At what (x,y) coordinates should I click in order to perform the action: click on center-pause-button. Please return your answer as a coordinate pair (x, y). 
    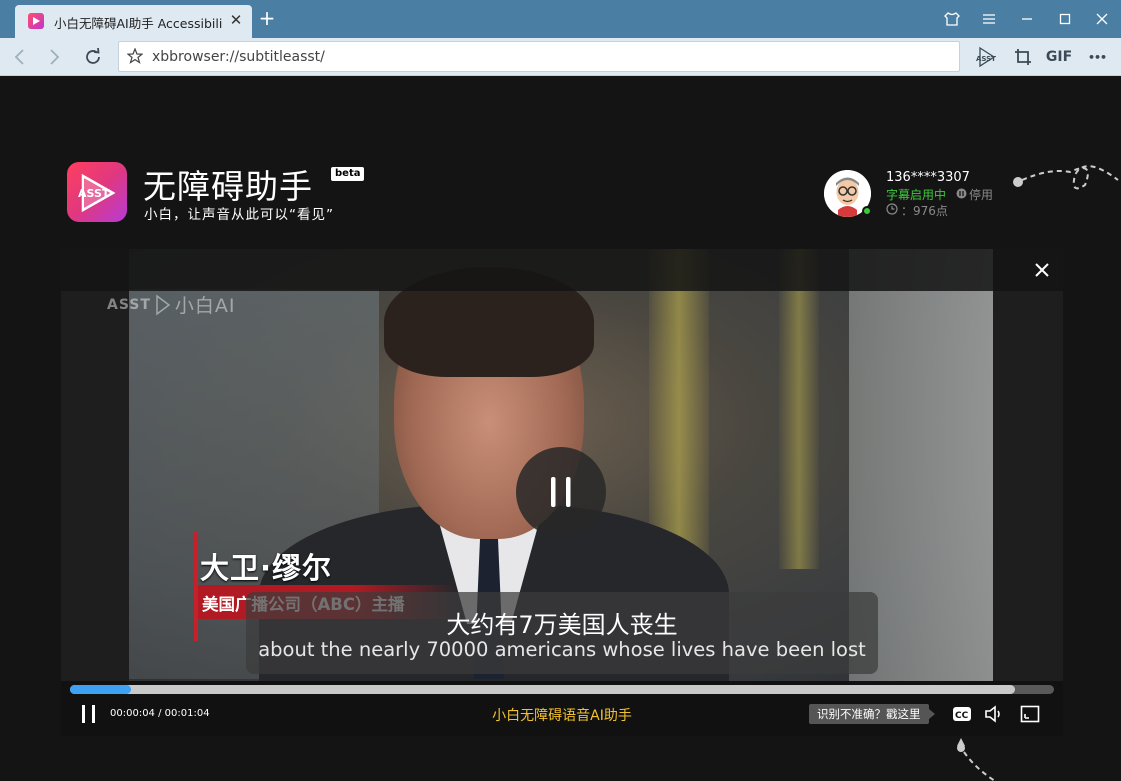
    Looking at the image, I should click on (561, 492).